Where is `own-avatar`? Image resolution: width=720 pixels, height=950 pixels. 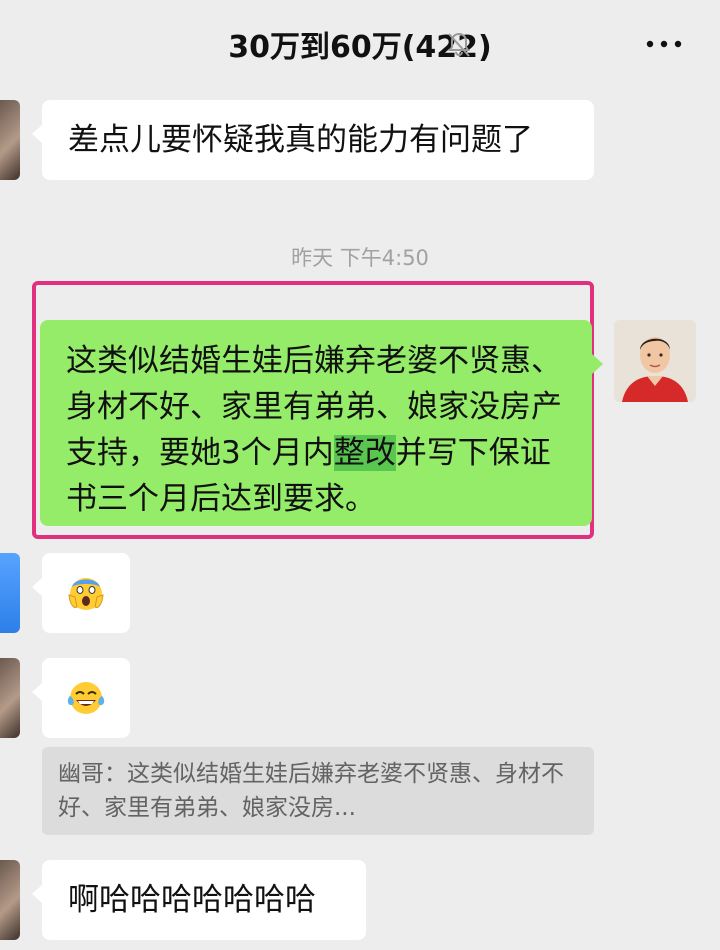 own-avatar is located at coordinates (655, 361).